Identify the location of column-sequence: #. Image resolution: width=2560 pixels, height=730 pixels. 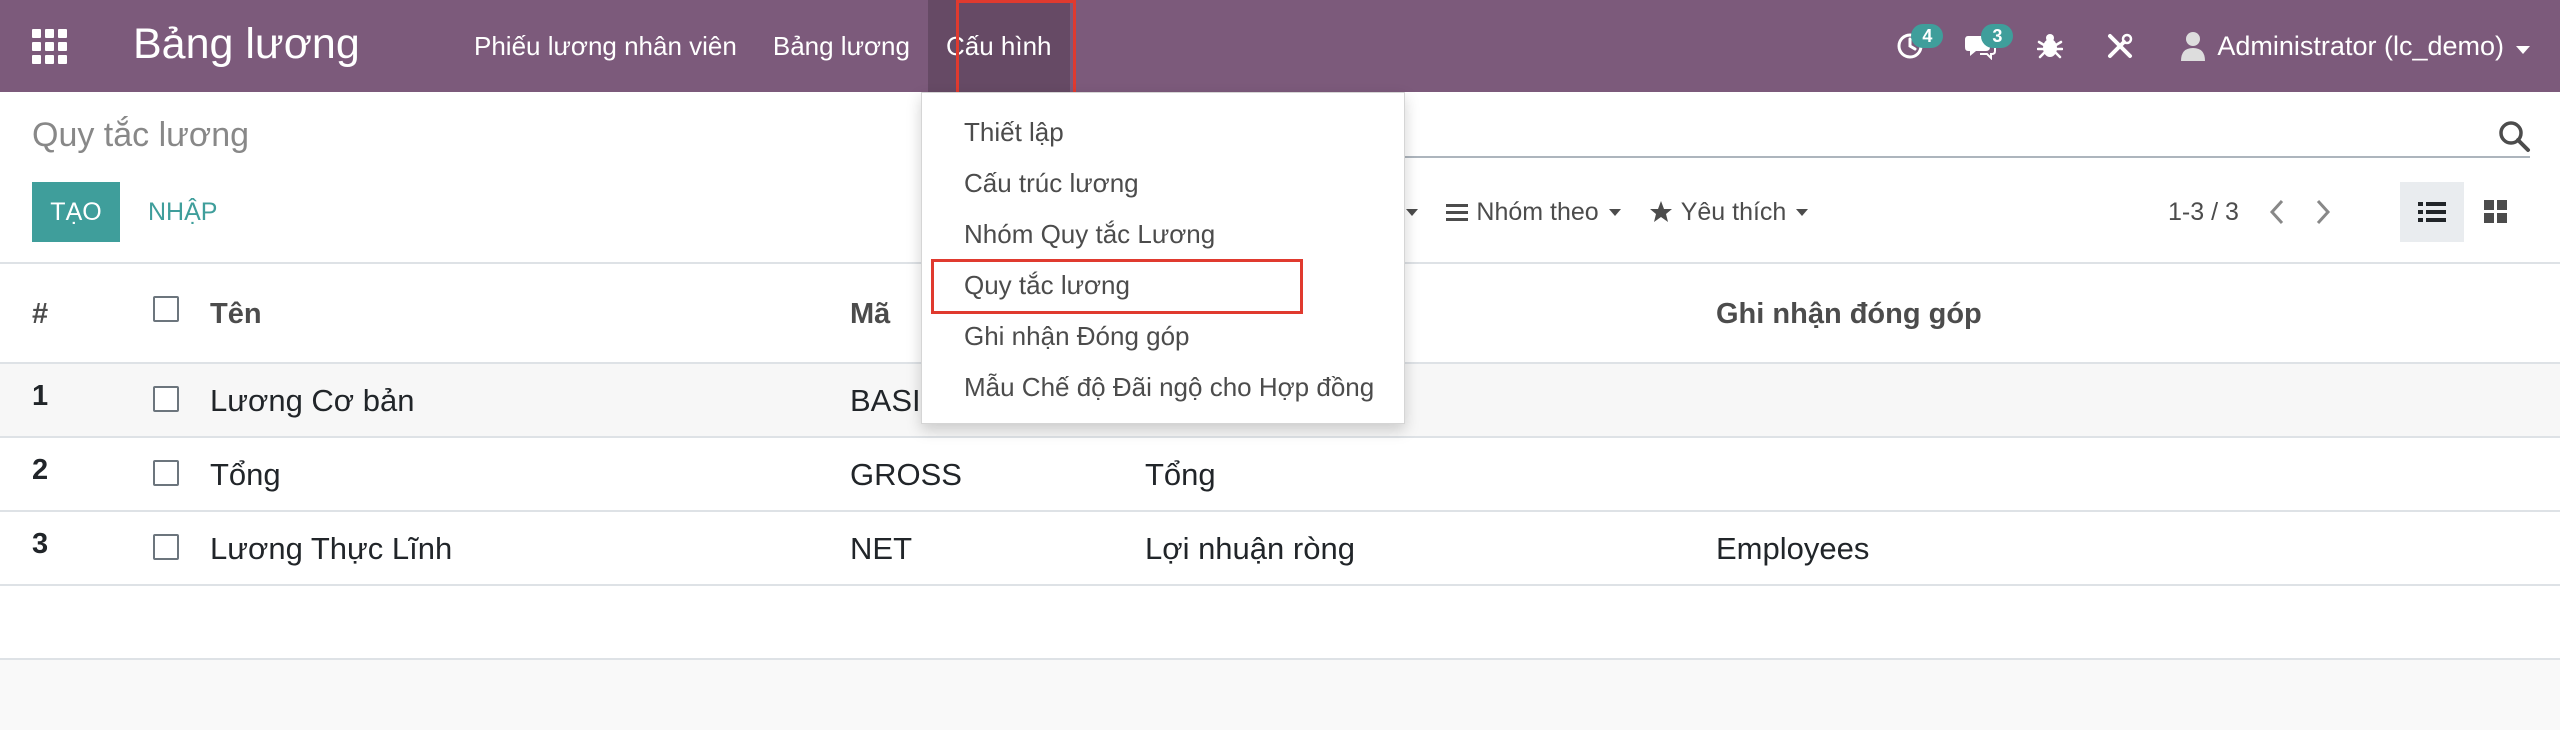
(40, 314).